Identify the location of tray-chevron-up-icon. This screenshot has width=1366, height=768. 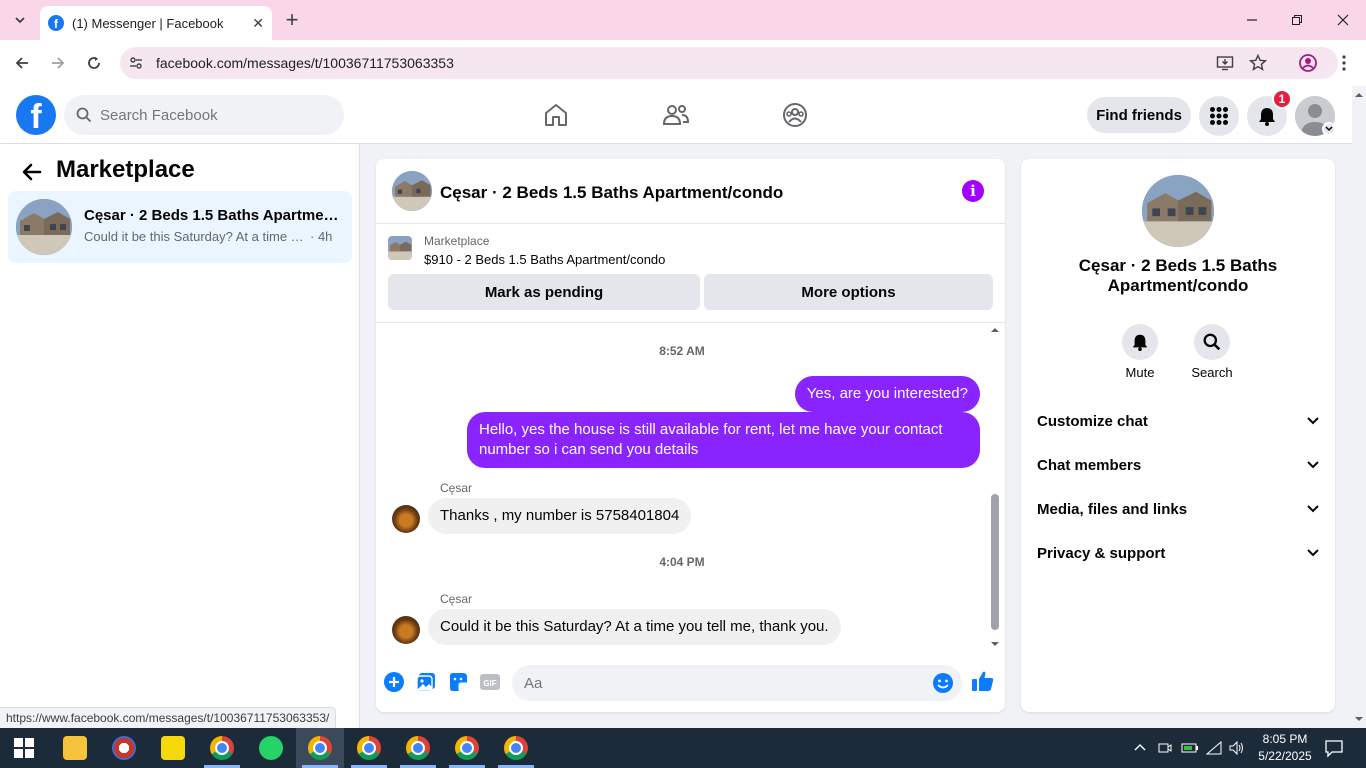
(1140, 748).